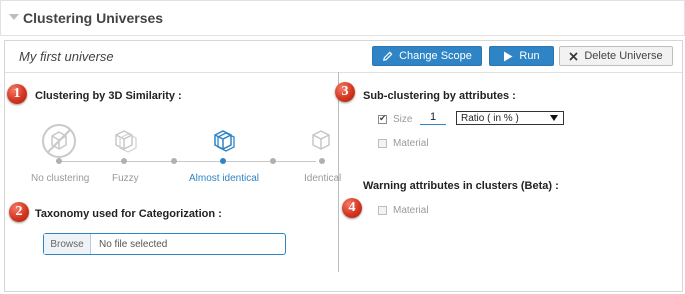 This screenshot has height=294, width=685. Describe the element at coordinates (382, 118) in the screenshot. I see `size-checkbox` at that location.